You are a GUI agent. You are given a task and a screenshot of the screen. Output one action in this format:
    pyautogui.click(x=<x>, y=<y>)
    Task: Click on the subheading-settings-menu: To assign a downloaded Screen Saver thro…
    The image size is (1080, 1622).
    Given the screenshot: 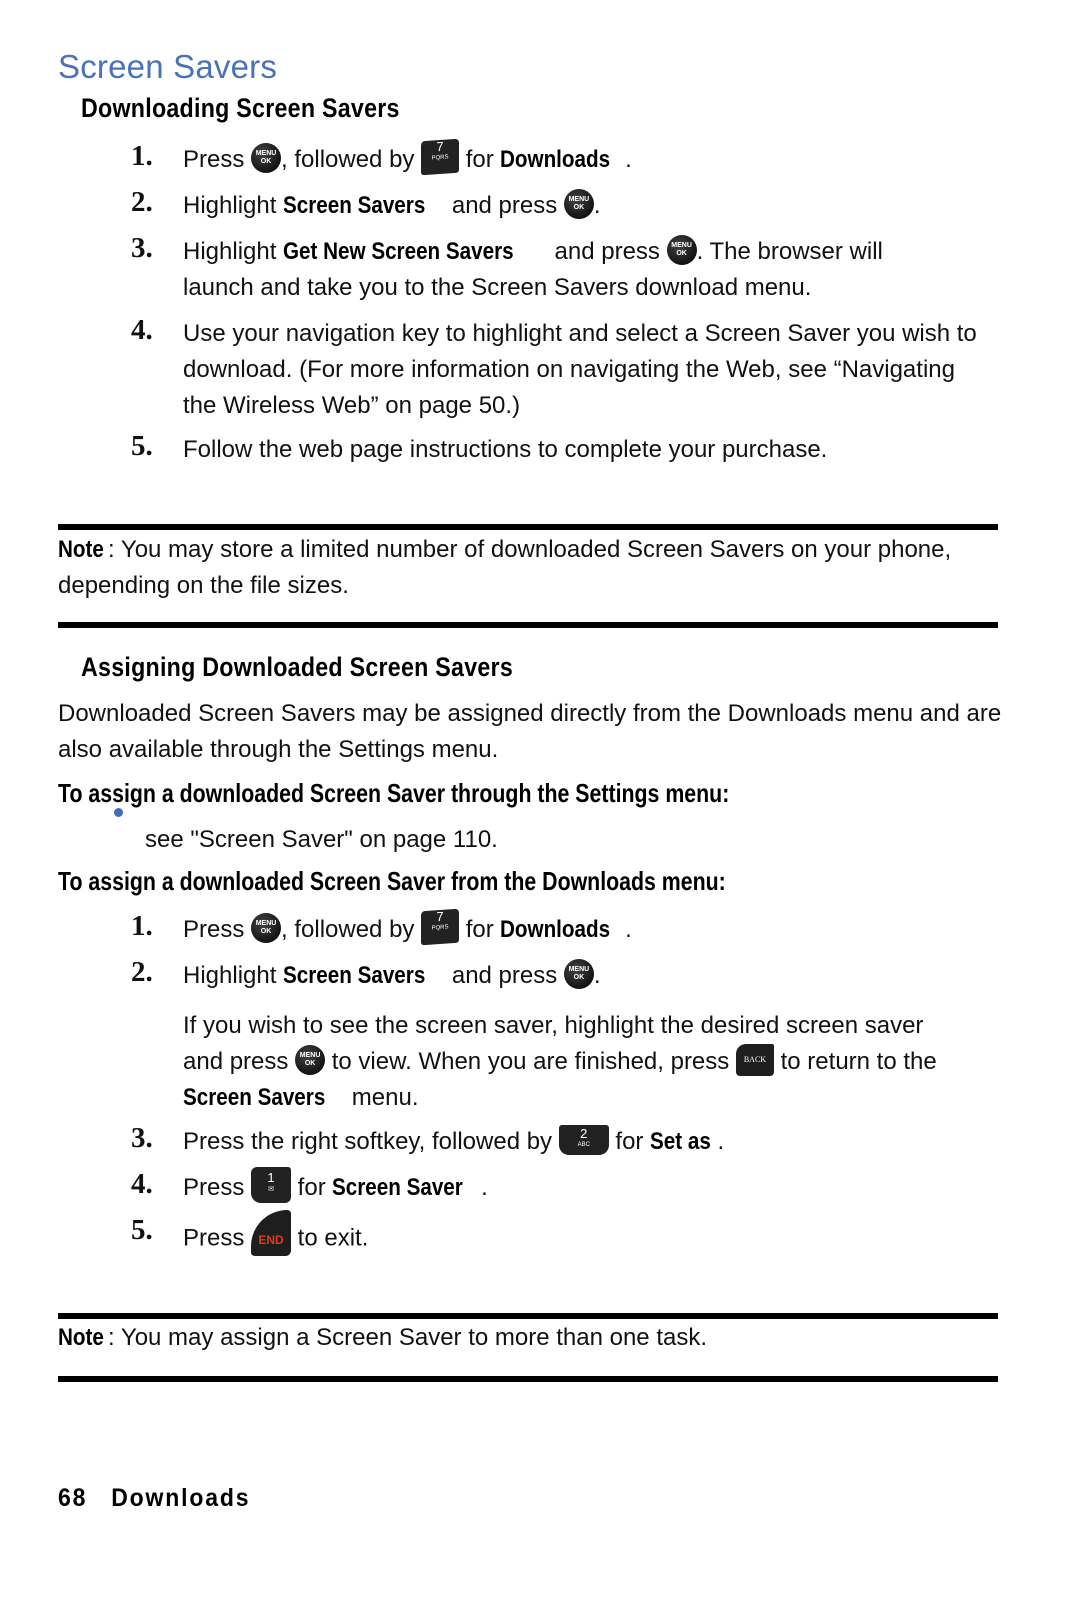 What is the action you would take?
    pyautogui.click(x=394, y=793)
    